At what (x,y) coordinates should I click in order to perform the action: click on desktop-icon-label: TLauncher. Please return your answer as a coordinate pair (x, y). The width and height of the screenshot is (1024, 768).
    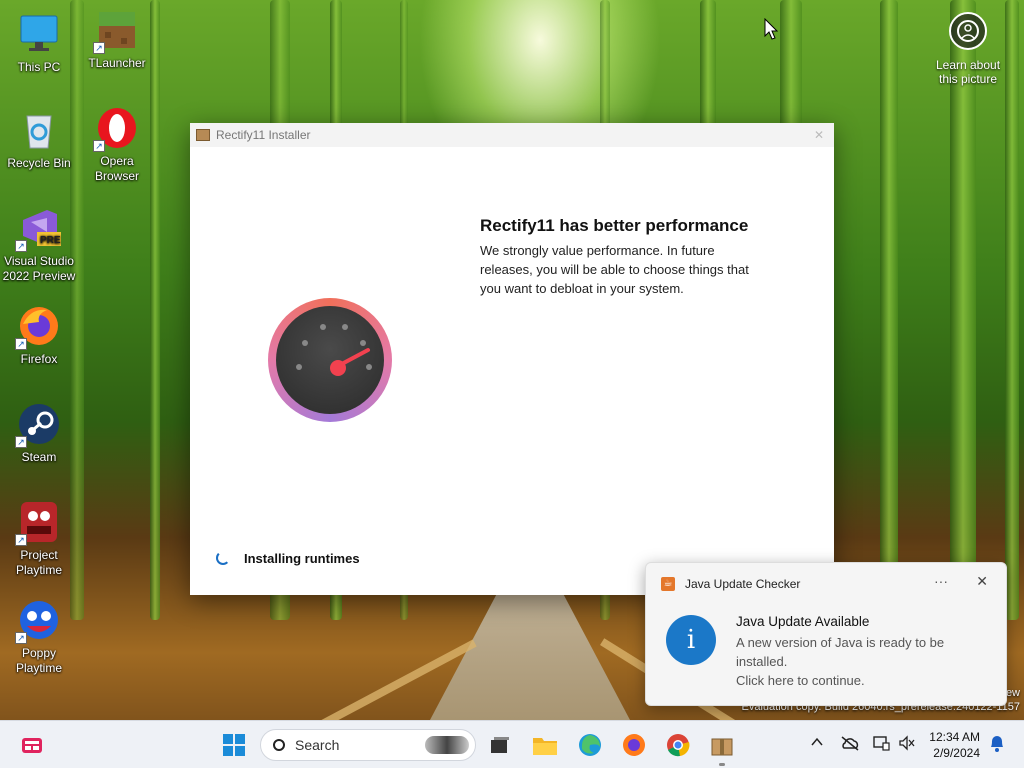
    Looking at the image, I should click on (117, 63).